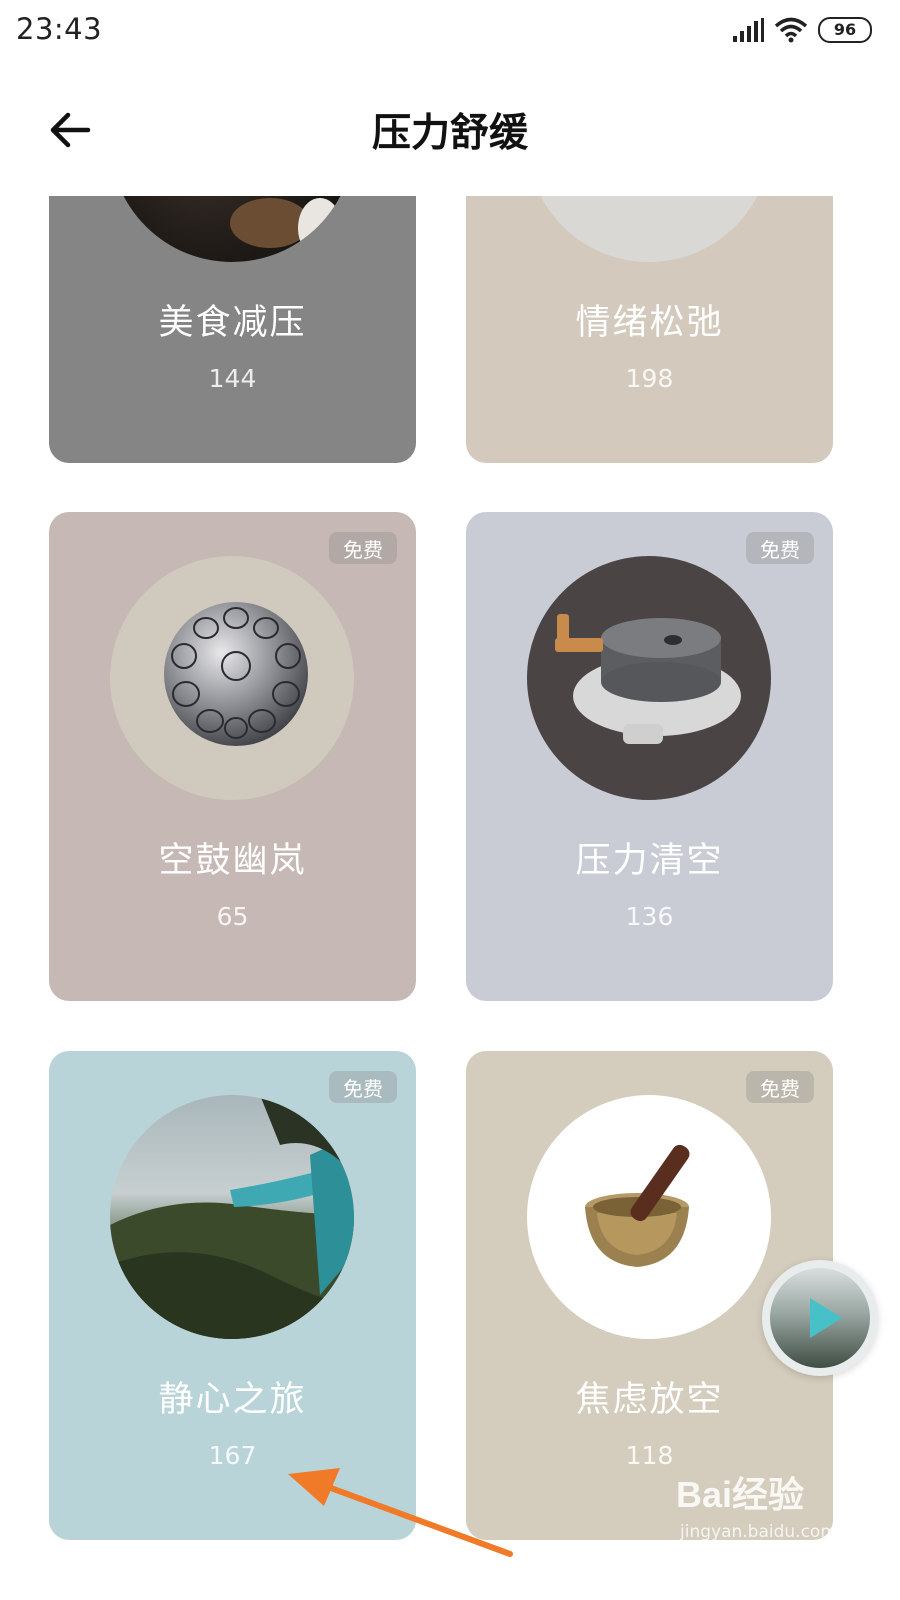 Image resolution: width=900 pixels, height=1600 pixels. I want to click on watermark: Bai经验 jingyan.baidu.com, so click(776, 1511).